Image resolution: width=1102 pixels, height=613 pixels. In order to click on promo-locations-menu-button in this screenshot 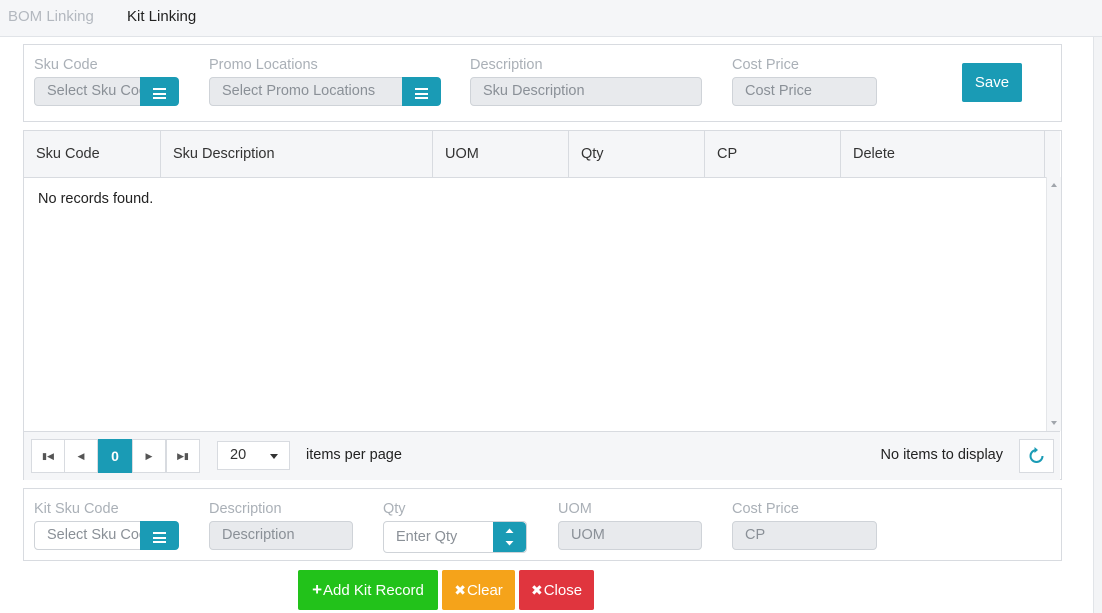, I will do `click(421, 91)`.